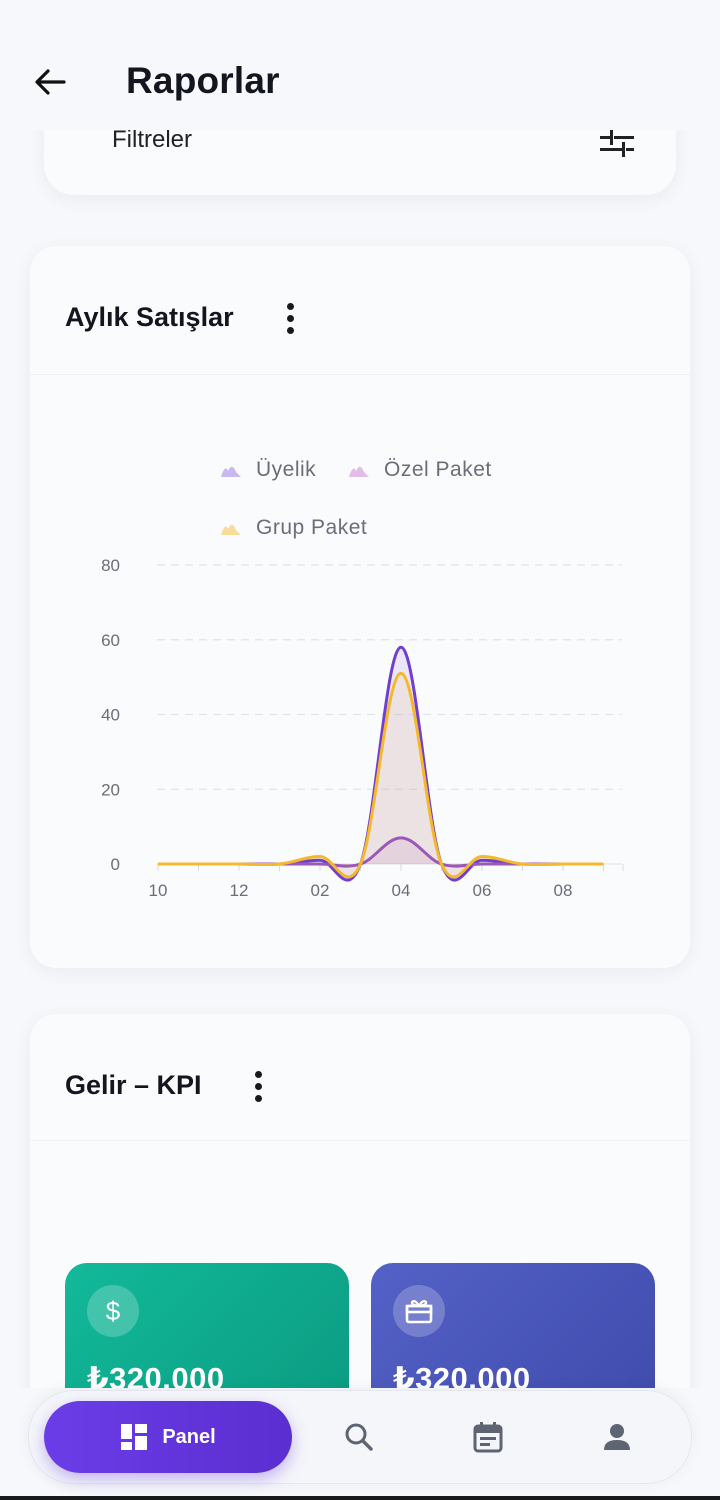 The image size is (720, 1500). I want to click on nav-item-panel: Panel, so click(168, 1437).